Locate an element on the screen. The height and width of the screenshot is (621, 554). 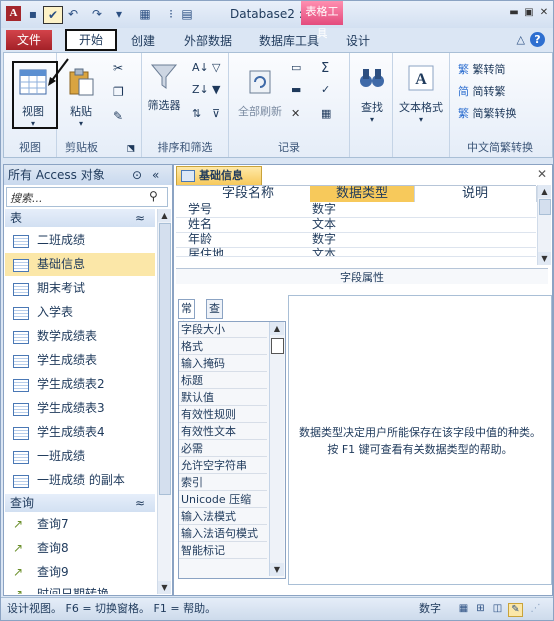
prop-row: 有效性规则 is located at coordinates (223, 415).